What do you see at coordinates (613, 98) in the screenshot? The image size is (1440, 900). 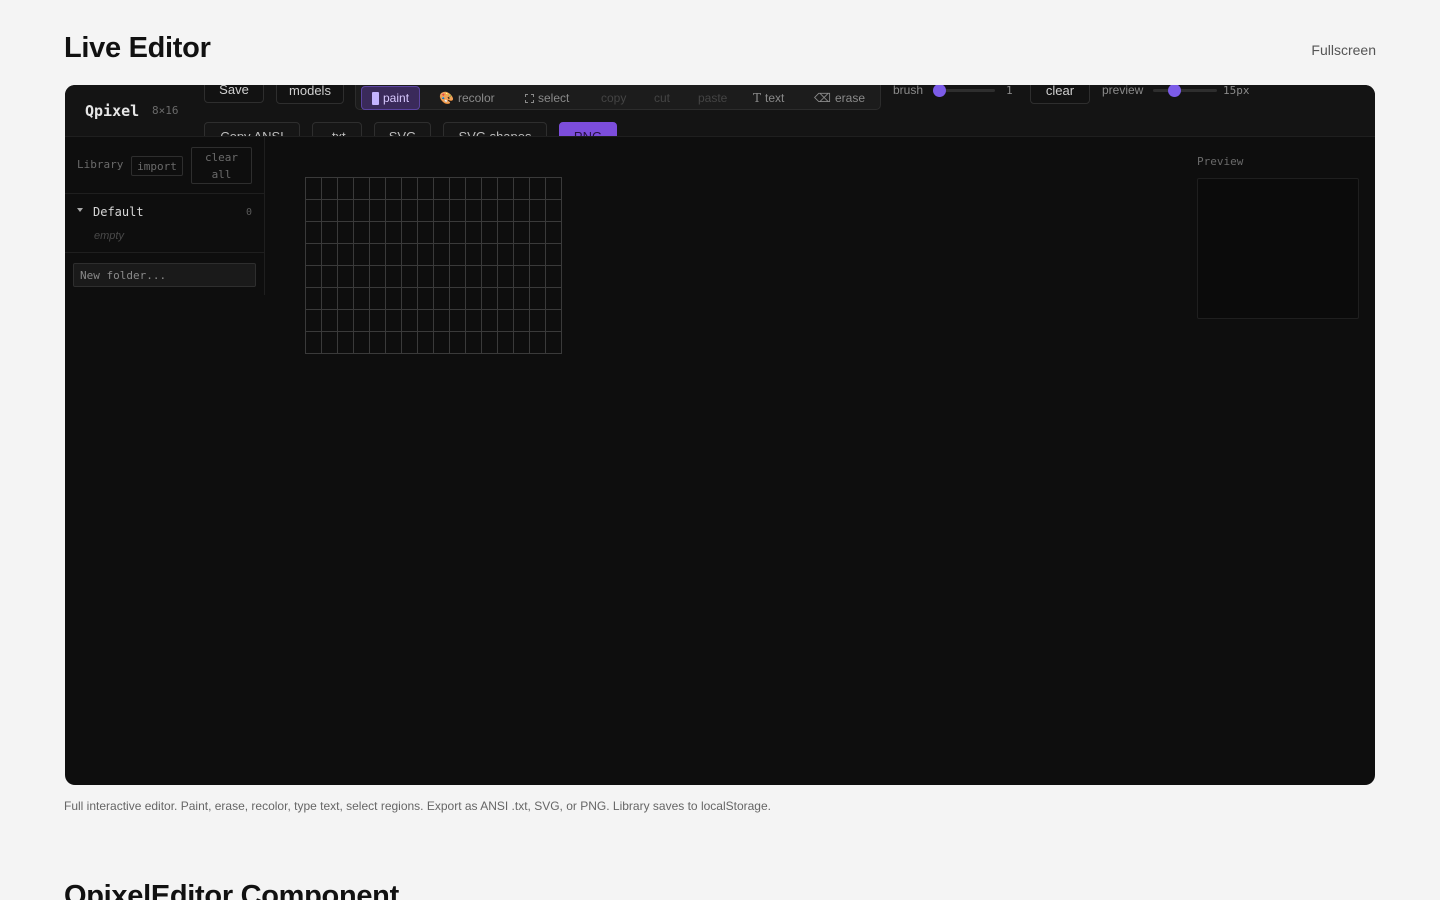 I see `tool-copy: copy` at bounding box center [613, 98].